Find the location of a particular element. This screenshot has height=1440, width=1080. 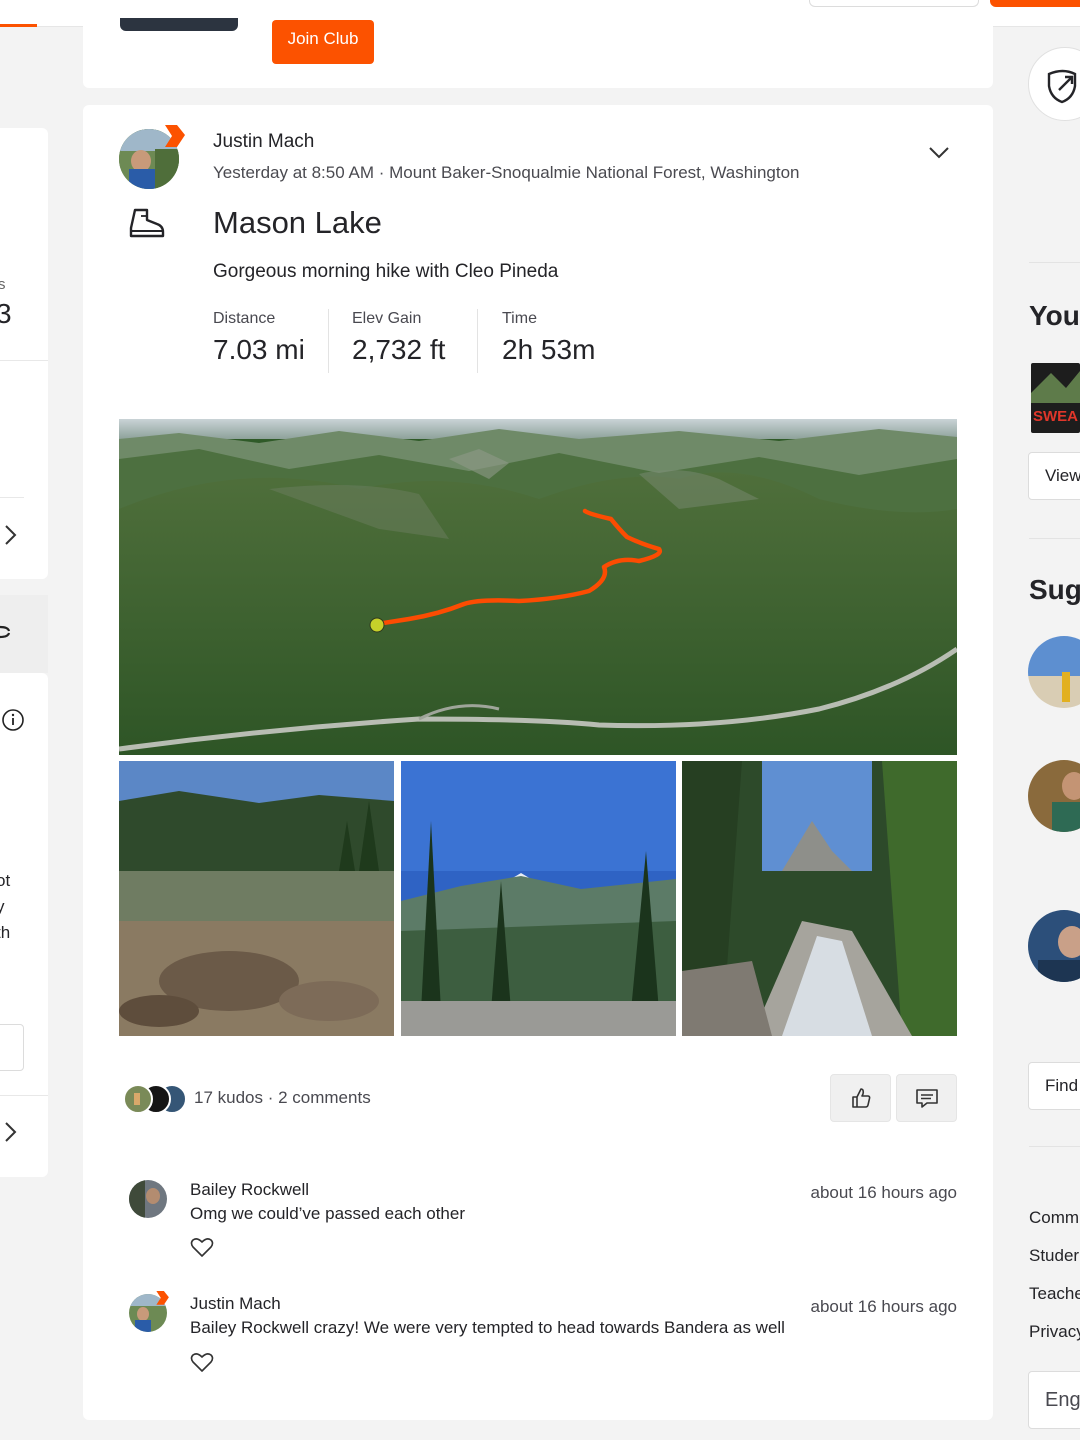

upload-button is located at coordinates (1035, 3).